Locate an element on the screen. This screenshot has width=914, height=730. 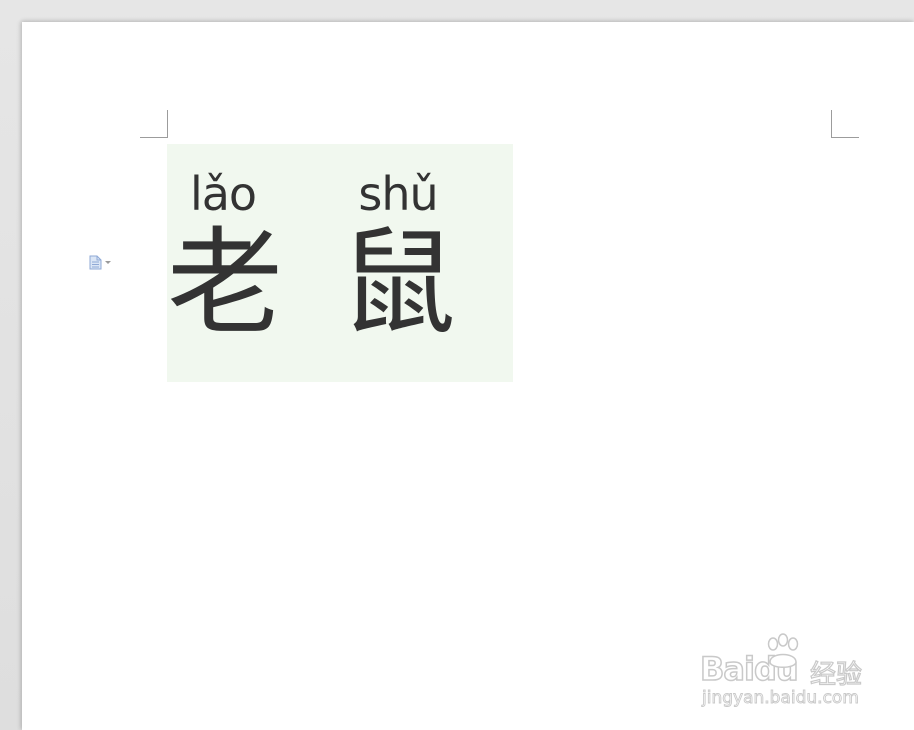
pinyin-annotation: shǔ is located at coordinates (398, 194).